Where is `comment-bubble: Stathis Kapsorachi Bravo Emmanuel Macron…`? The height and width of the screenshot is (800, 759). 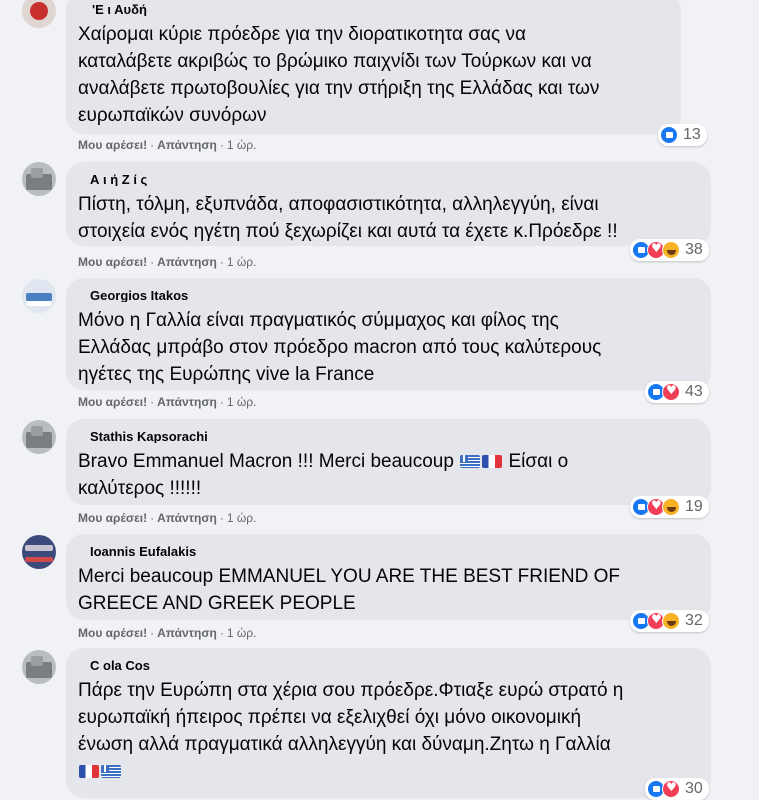 comment-bubble: Stathis Kapsorachi Bravo Emmanuel Macron… is located at coordinates (388, 462).